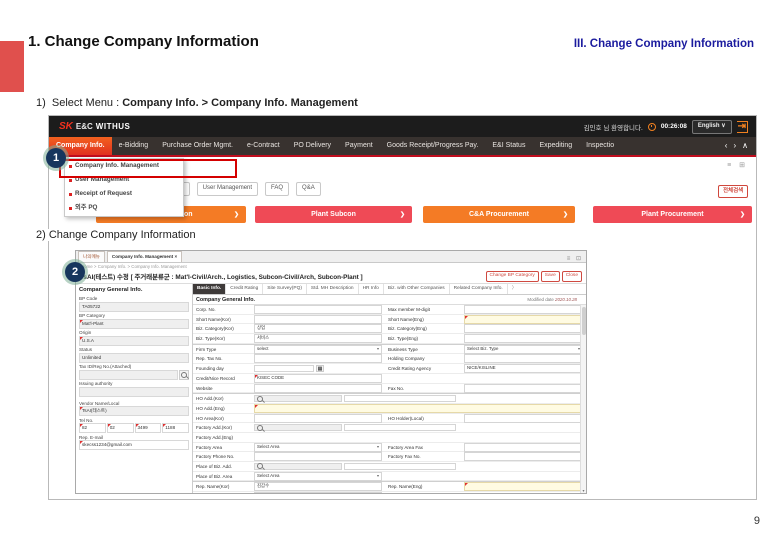  Describe the element at coordinates (359, 146) in the screenshot. I see `nav-payment: Payment` at that location.